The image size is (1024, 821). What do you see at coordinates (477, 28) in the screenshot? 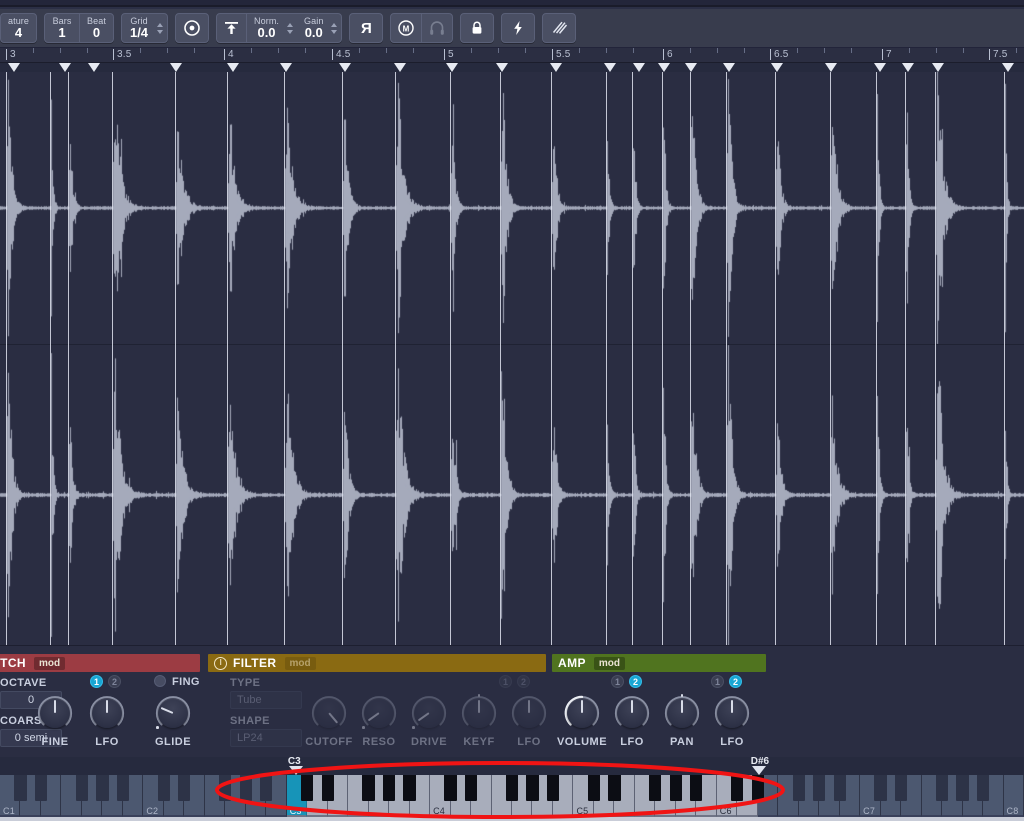
I see `lock-button` at bounding box center [477, 28].